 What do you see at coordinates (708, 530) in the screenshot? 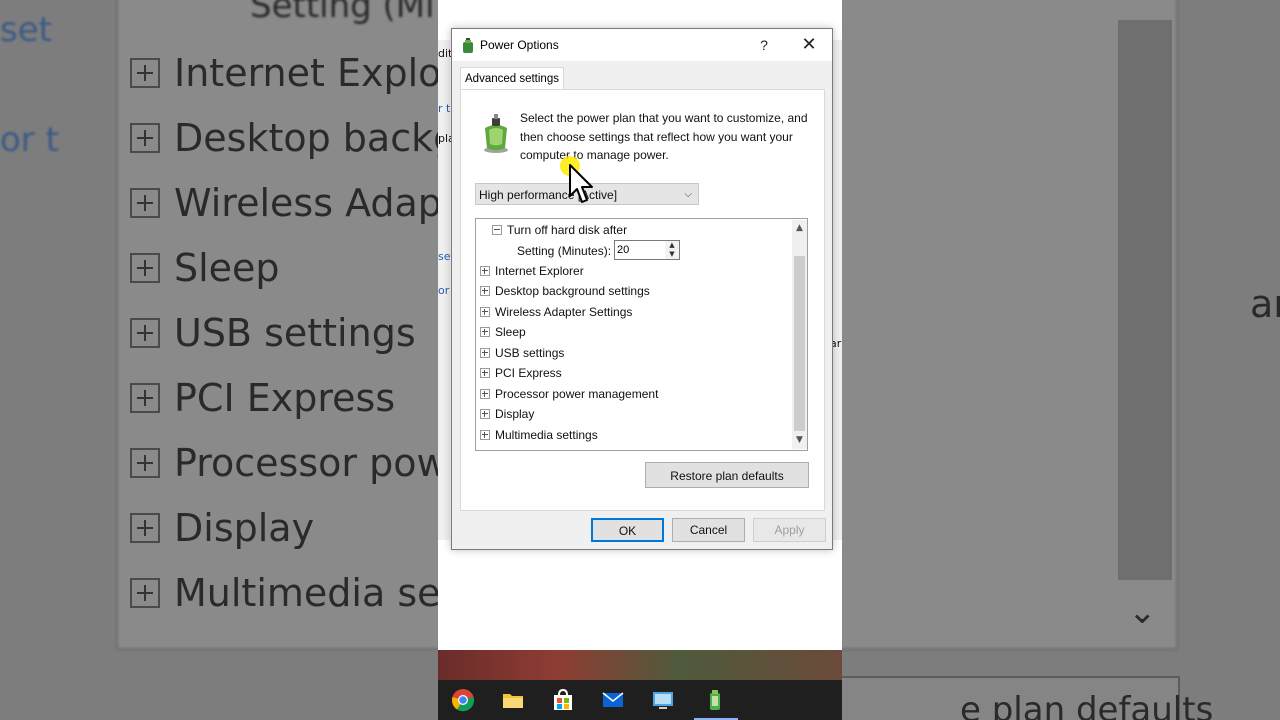
I see `cancel-button: Cancel` at bounding box center [708, 530].